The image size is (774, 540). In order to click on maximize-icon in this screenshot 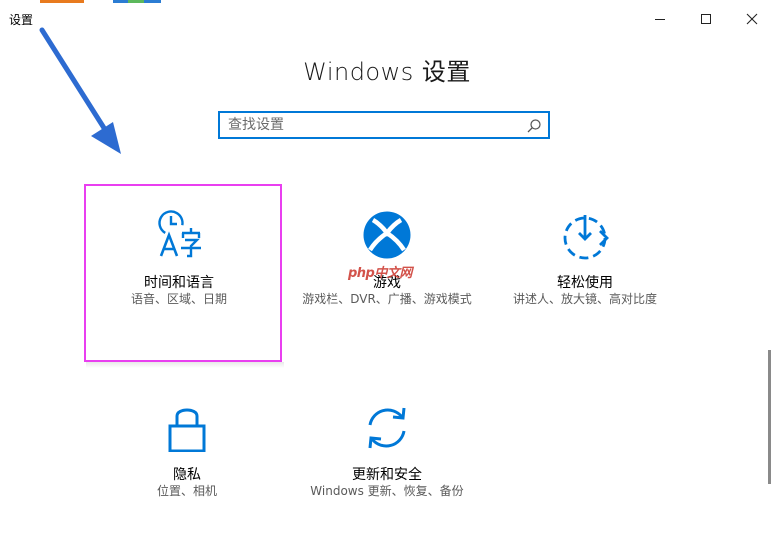, I will do `click(706, 19)`.